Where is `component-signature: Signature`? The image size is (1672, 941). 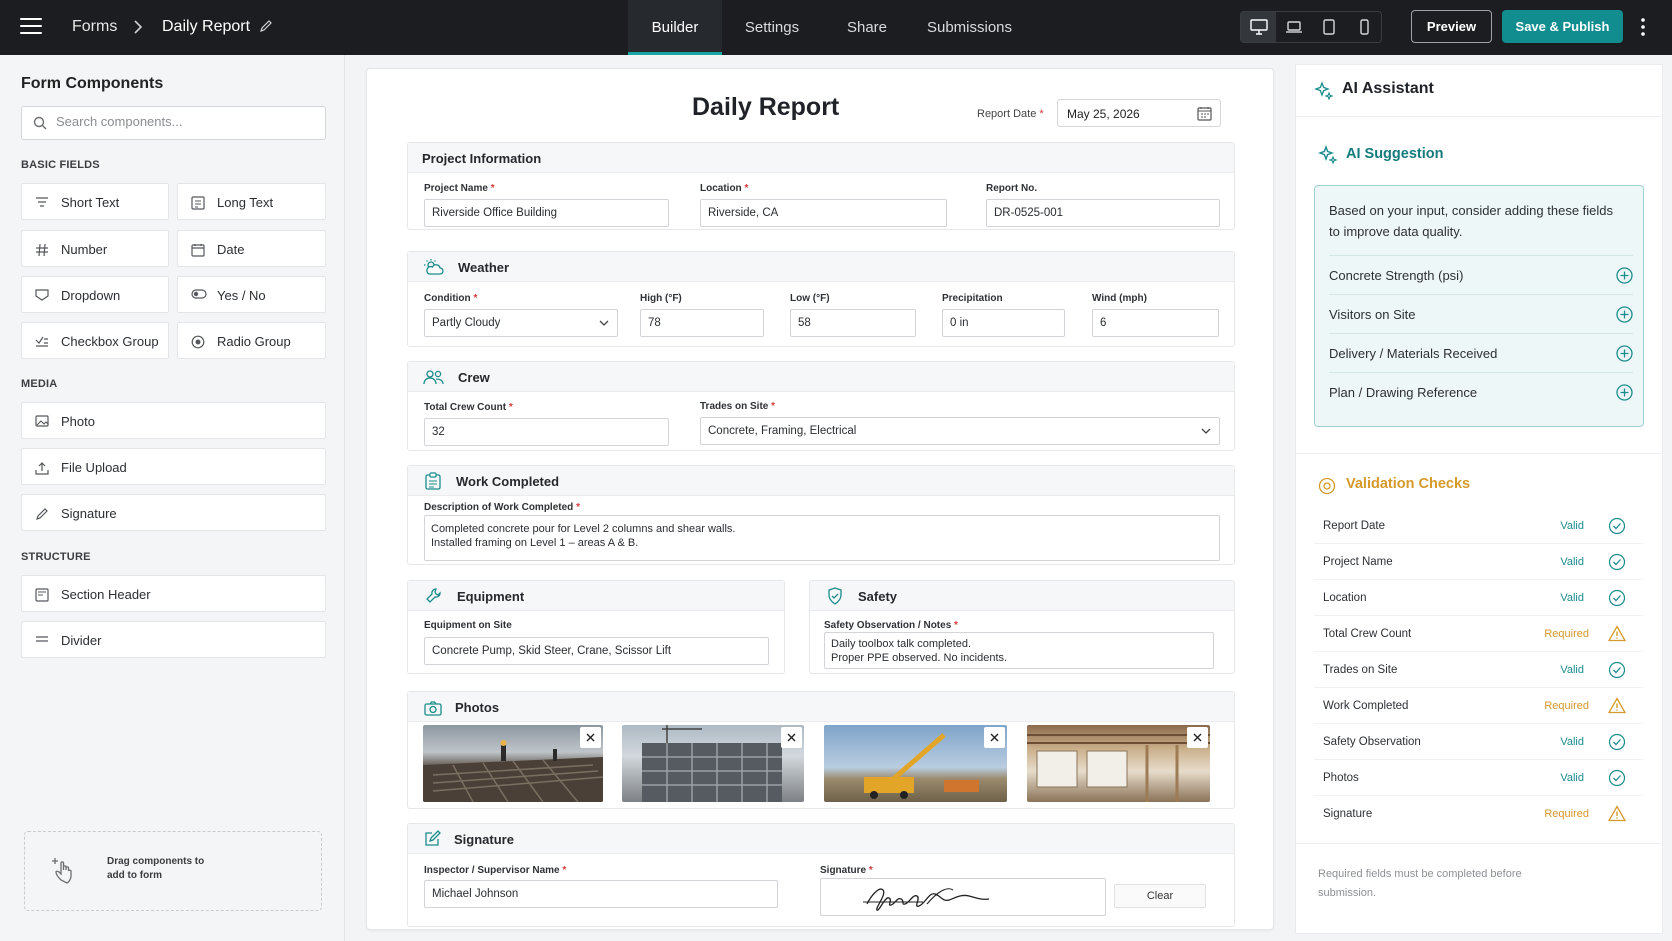
component-signature: Signature is located at coordinates (173, 512).